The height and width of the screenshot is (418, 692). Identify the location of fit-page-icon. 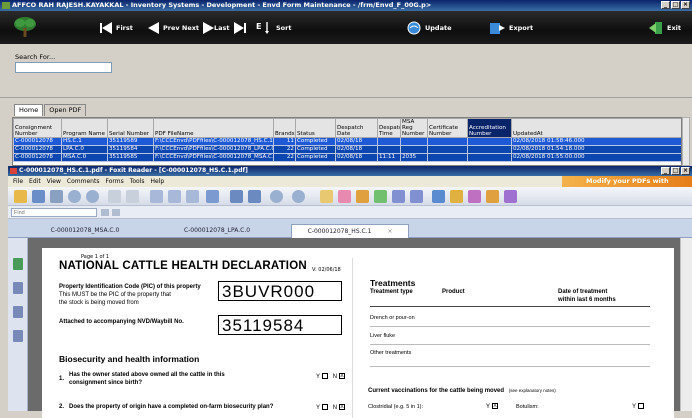
(236, 196).